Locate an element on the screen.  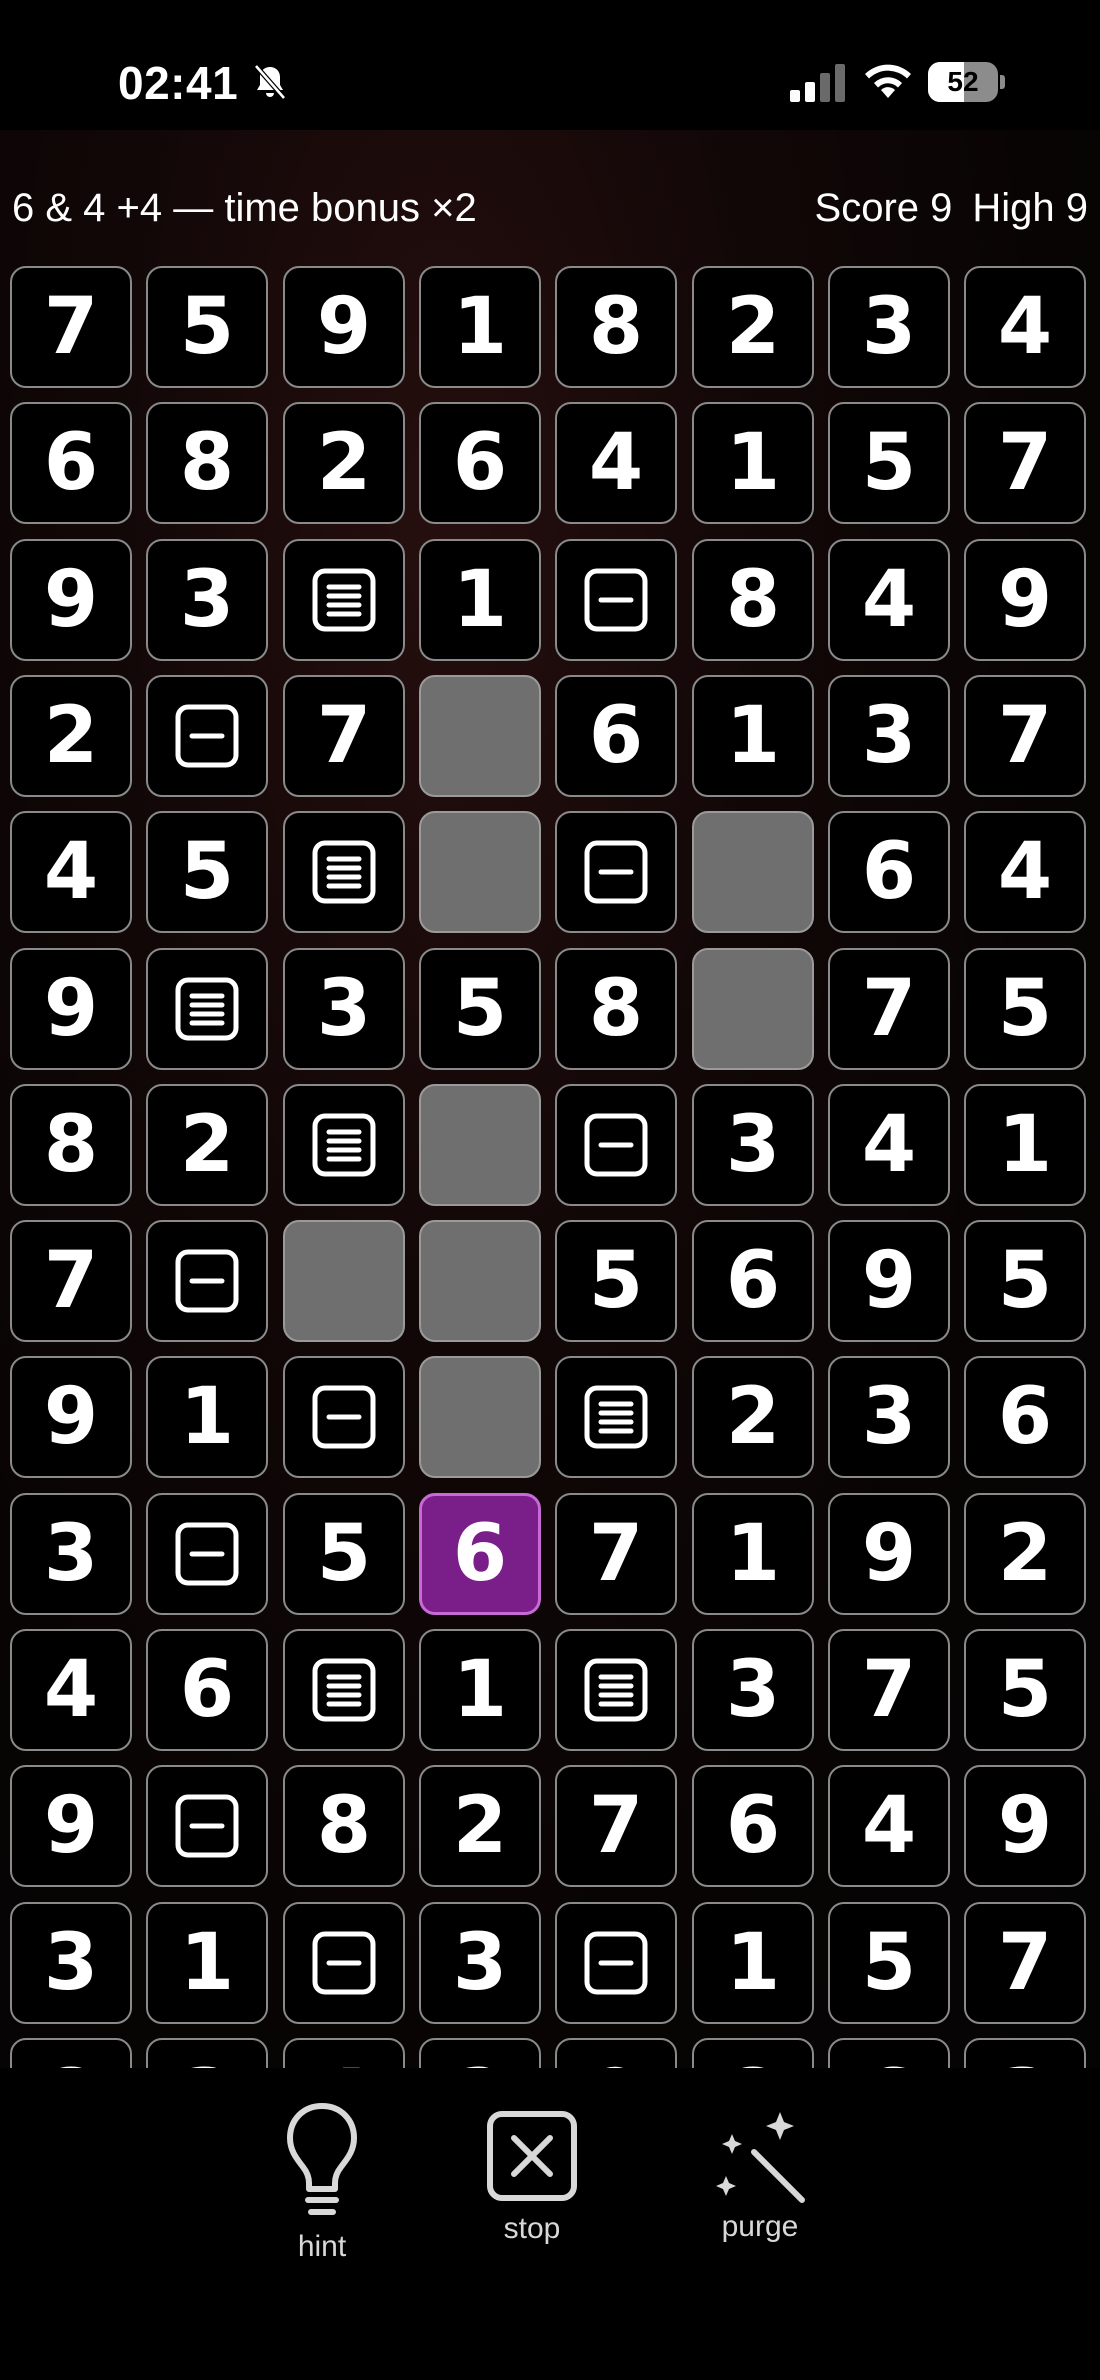
purge-button: purge is located at coordinates (760, 2175).